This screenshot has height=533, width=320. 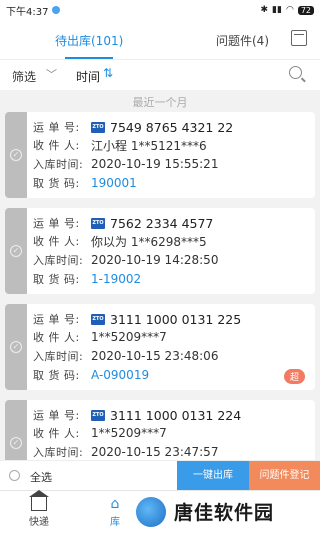 I want to click on nav-item-store: ⌂ 库, so click(x=115, y=512).